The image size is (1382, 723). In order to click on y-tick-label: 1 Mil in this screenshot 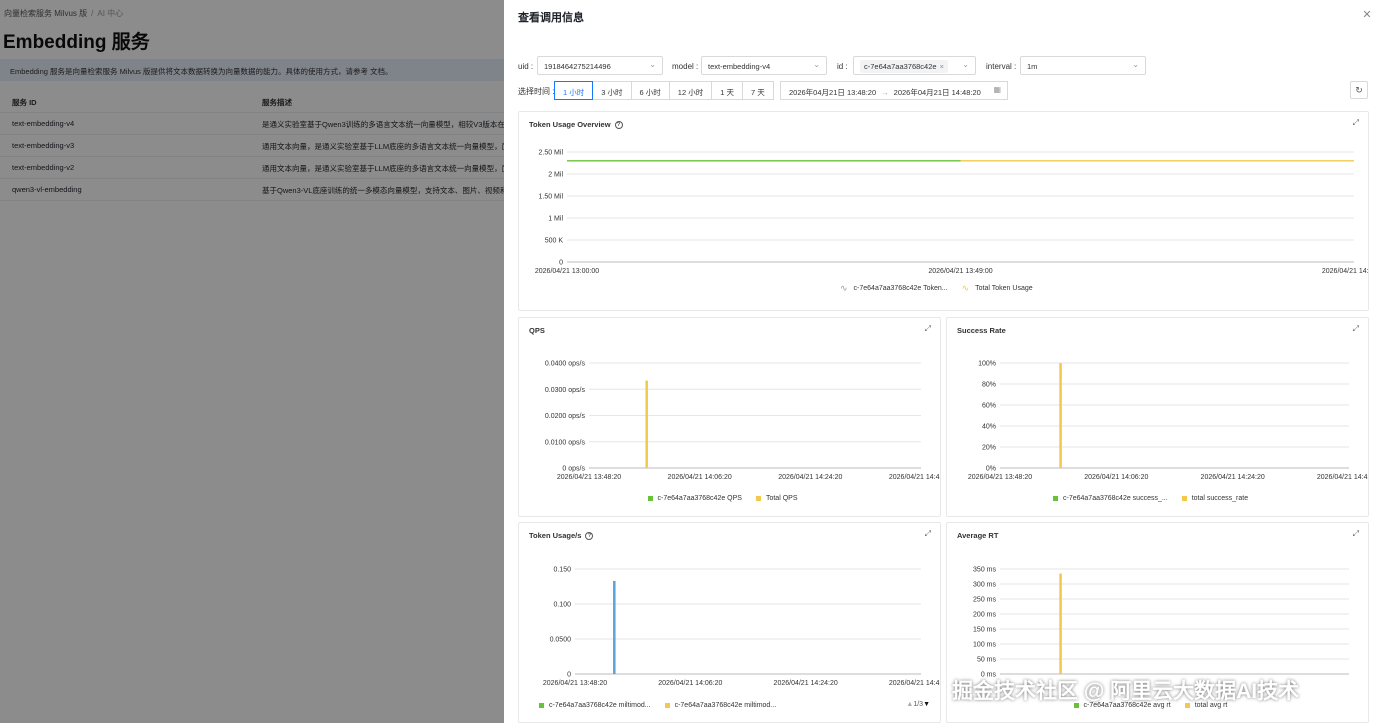, I will do `click(555, 219)`.